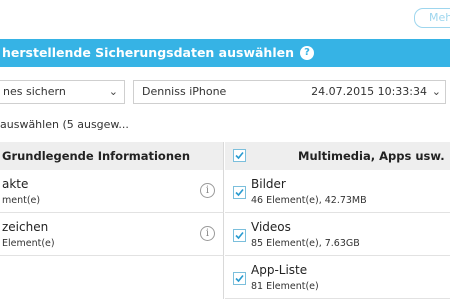 Image resolution: width=450 pixels, height=300 pixels. What do you see at coordinates (112, 277) in the screenshot?
I see `list-item-empty` at bounding box center [112, 277].